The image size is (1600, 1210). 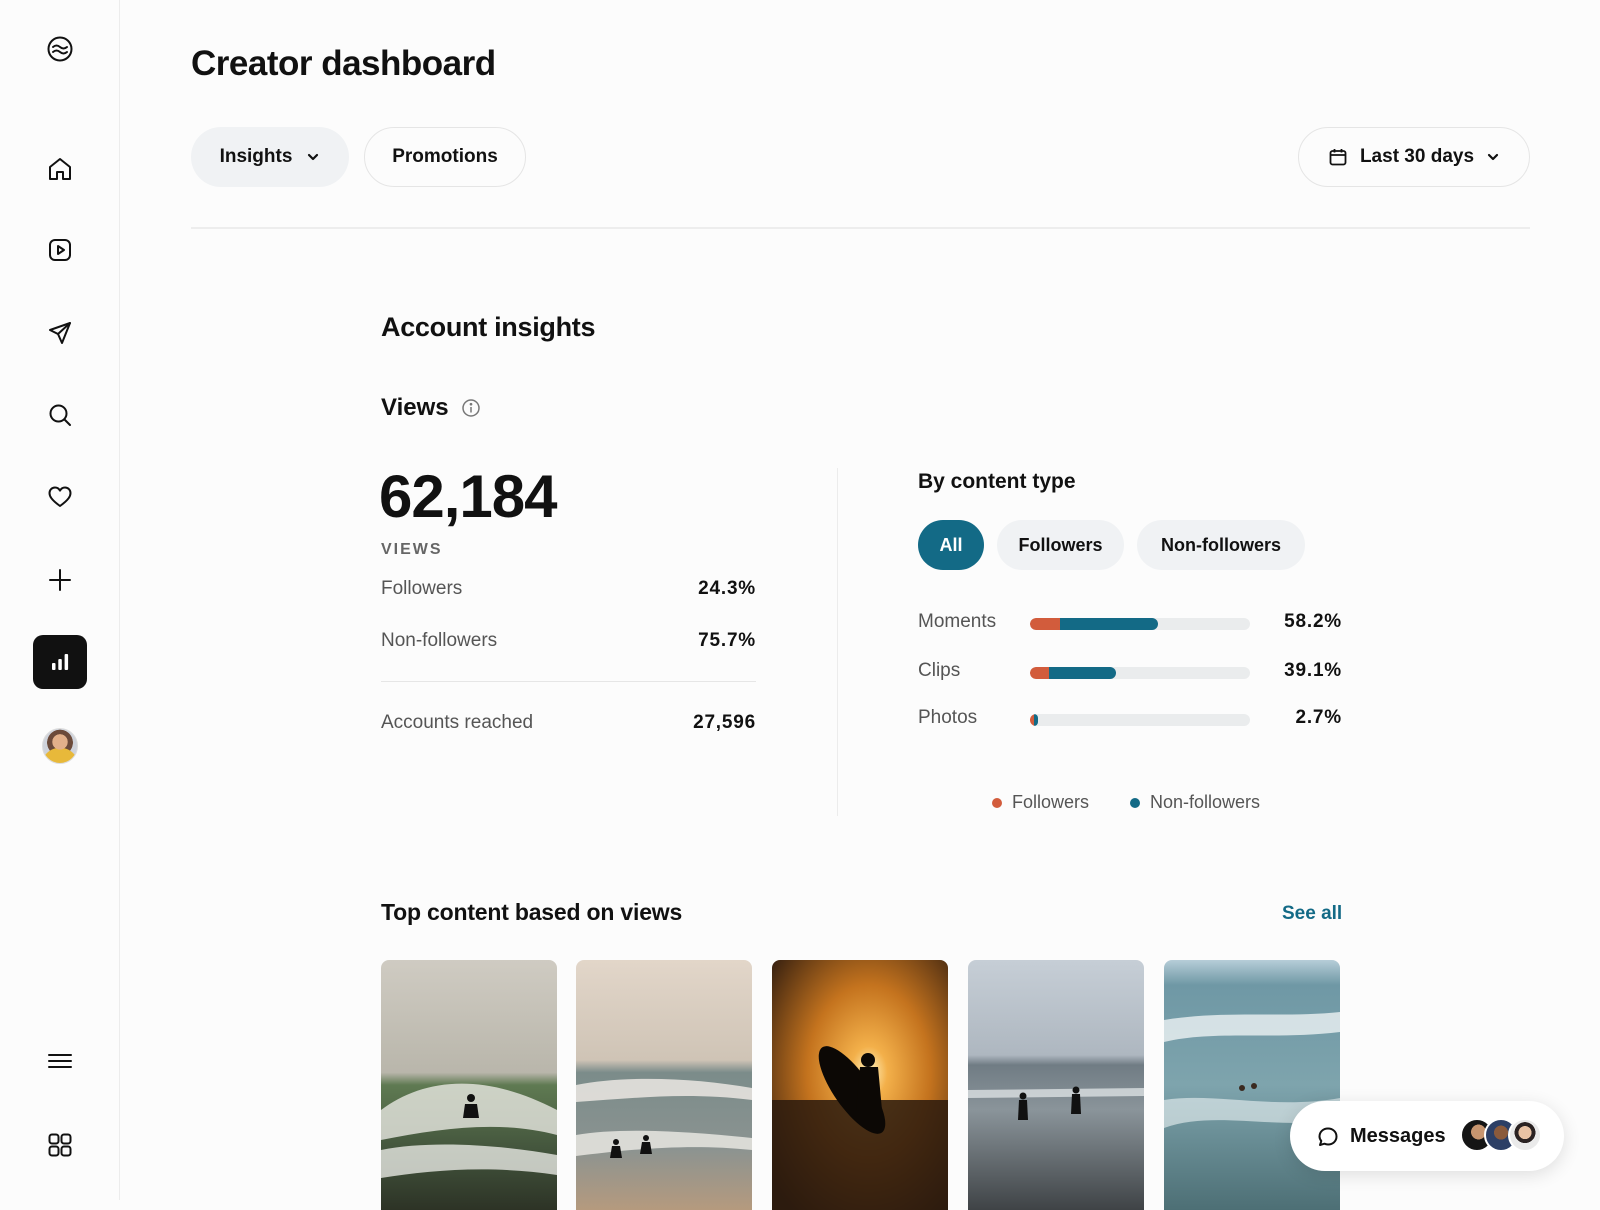 I want to click on views-total: 62,184, so click(x=468, y=496).